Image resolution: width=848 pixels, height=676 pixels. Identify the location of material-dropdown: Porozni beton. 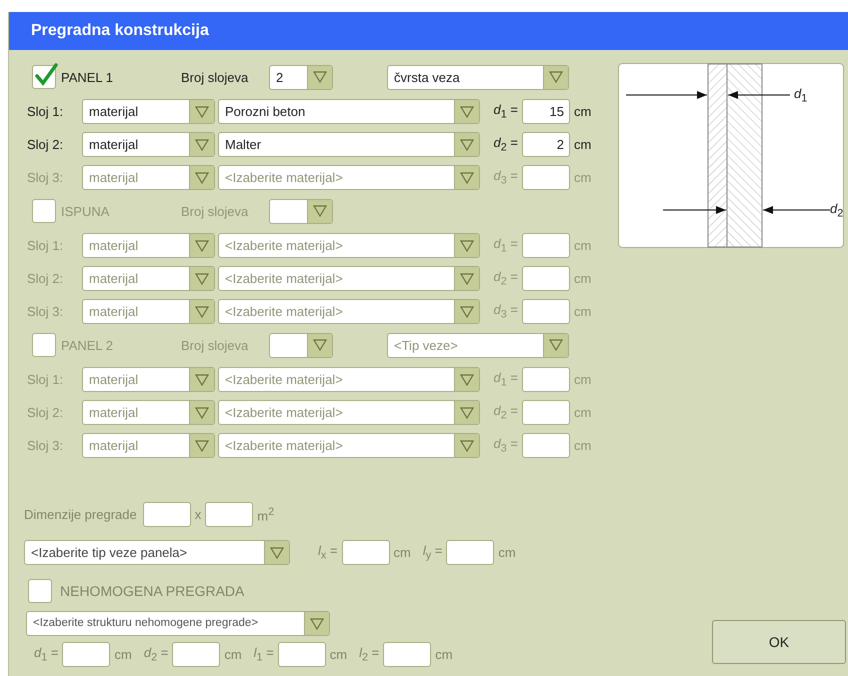
(349, 111).